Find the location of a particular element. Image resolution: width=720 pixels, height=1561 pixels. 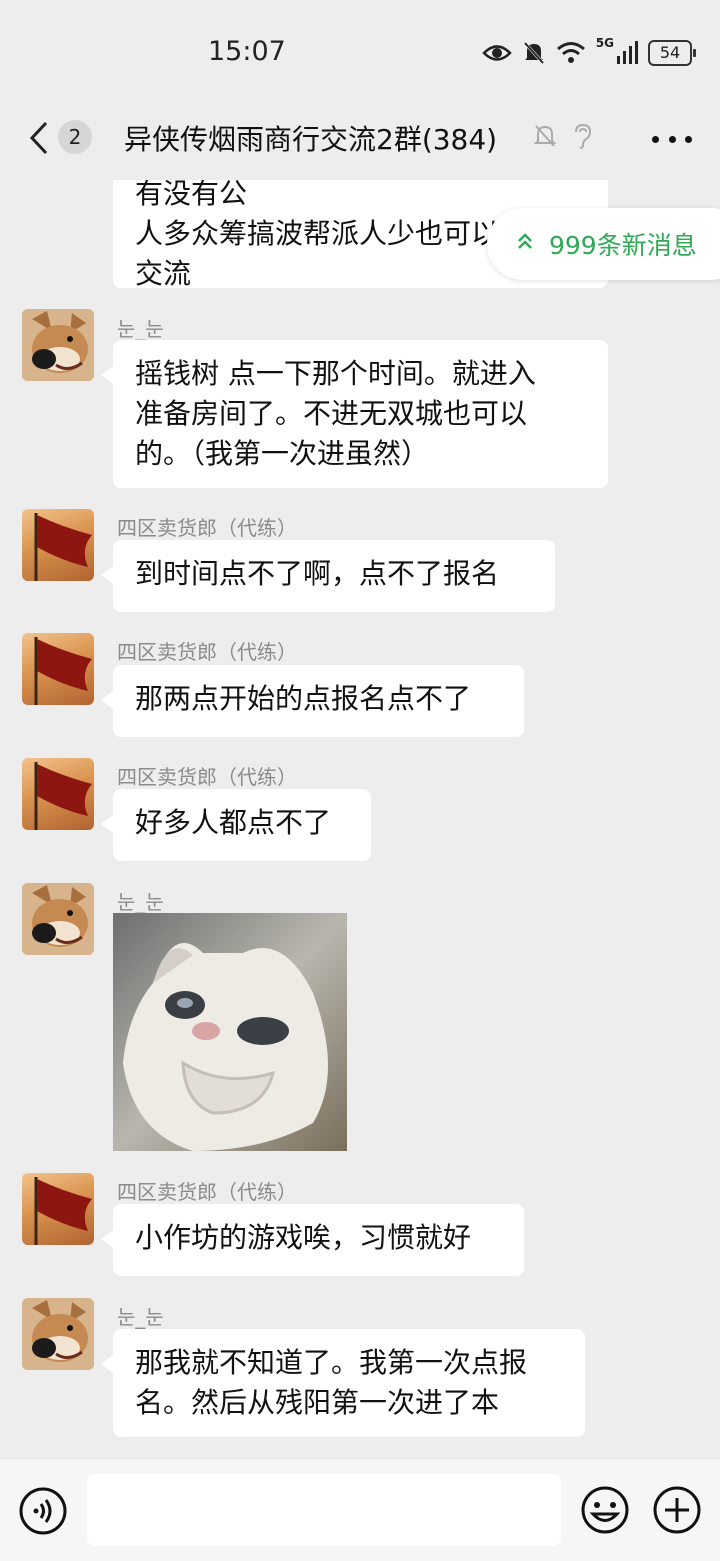

emoji-icon is located at coordinates (605, 1510).